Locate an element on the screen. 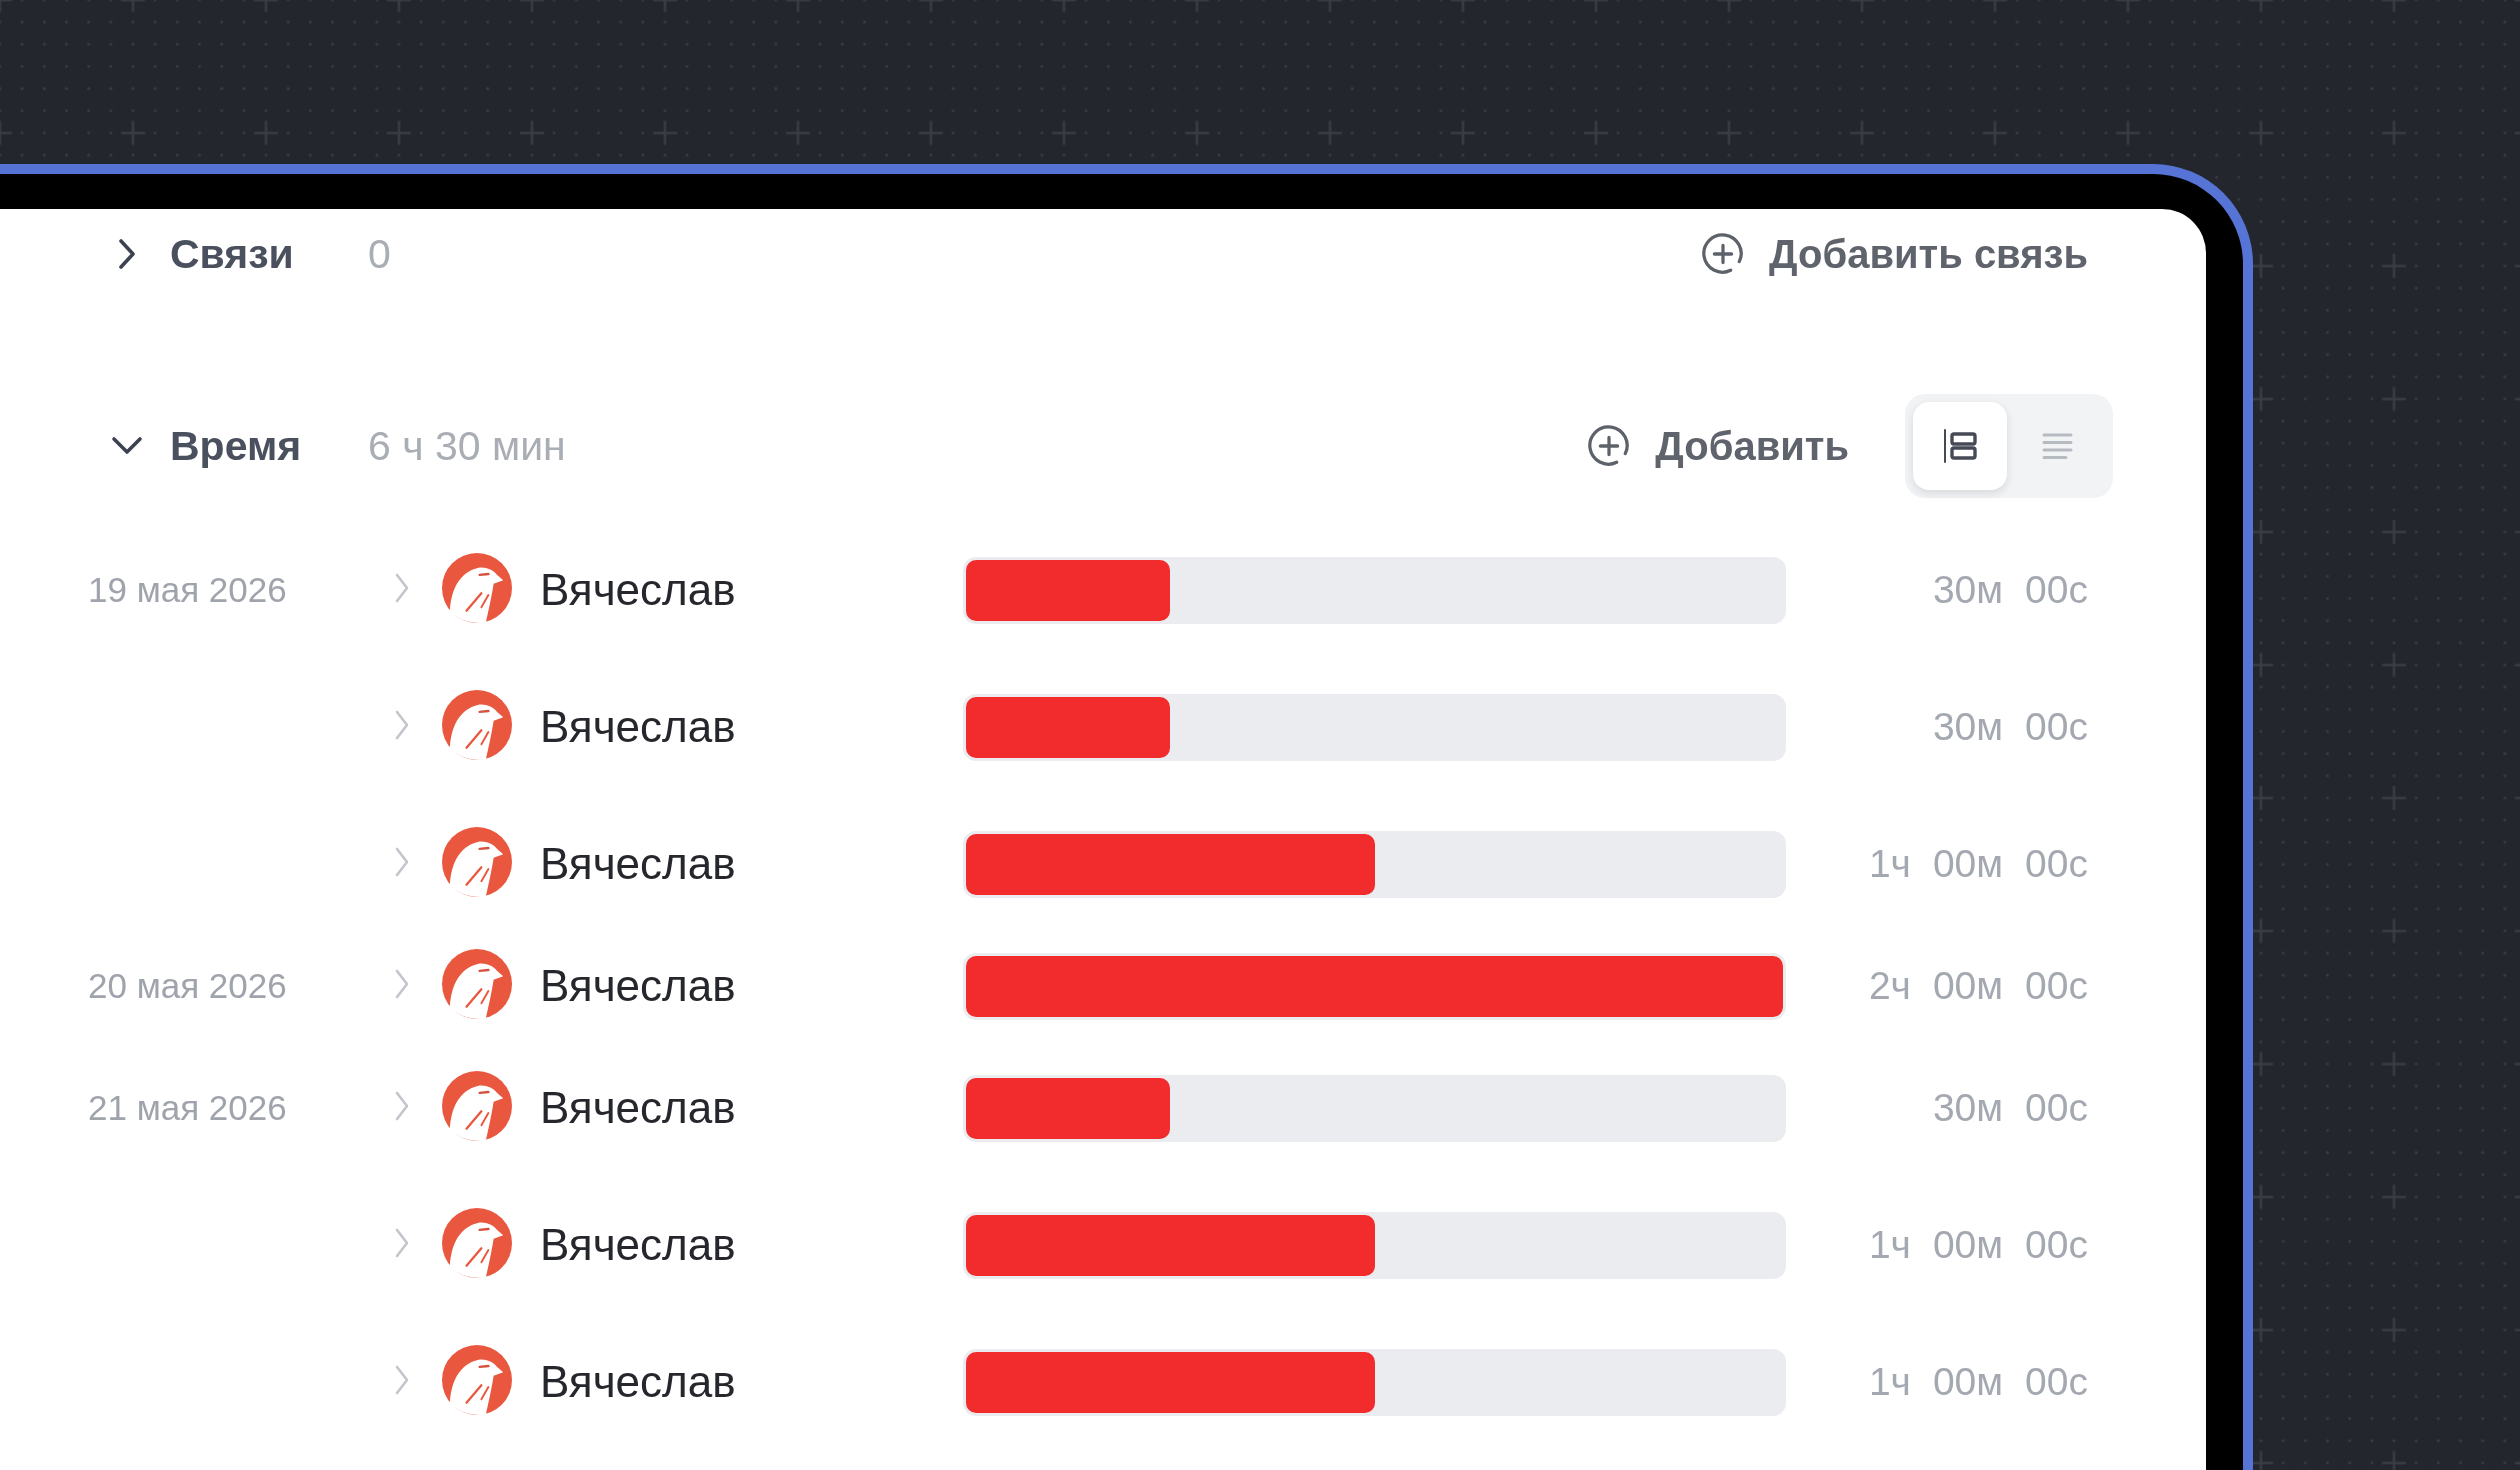 Image resolution: width=2520 pixels, height=1470 pixels. section-count: 0 is located at coordinates (379, 254).